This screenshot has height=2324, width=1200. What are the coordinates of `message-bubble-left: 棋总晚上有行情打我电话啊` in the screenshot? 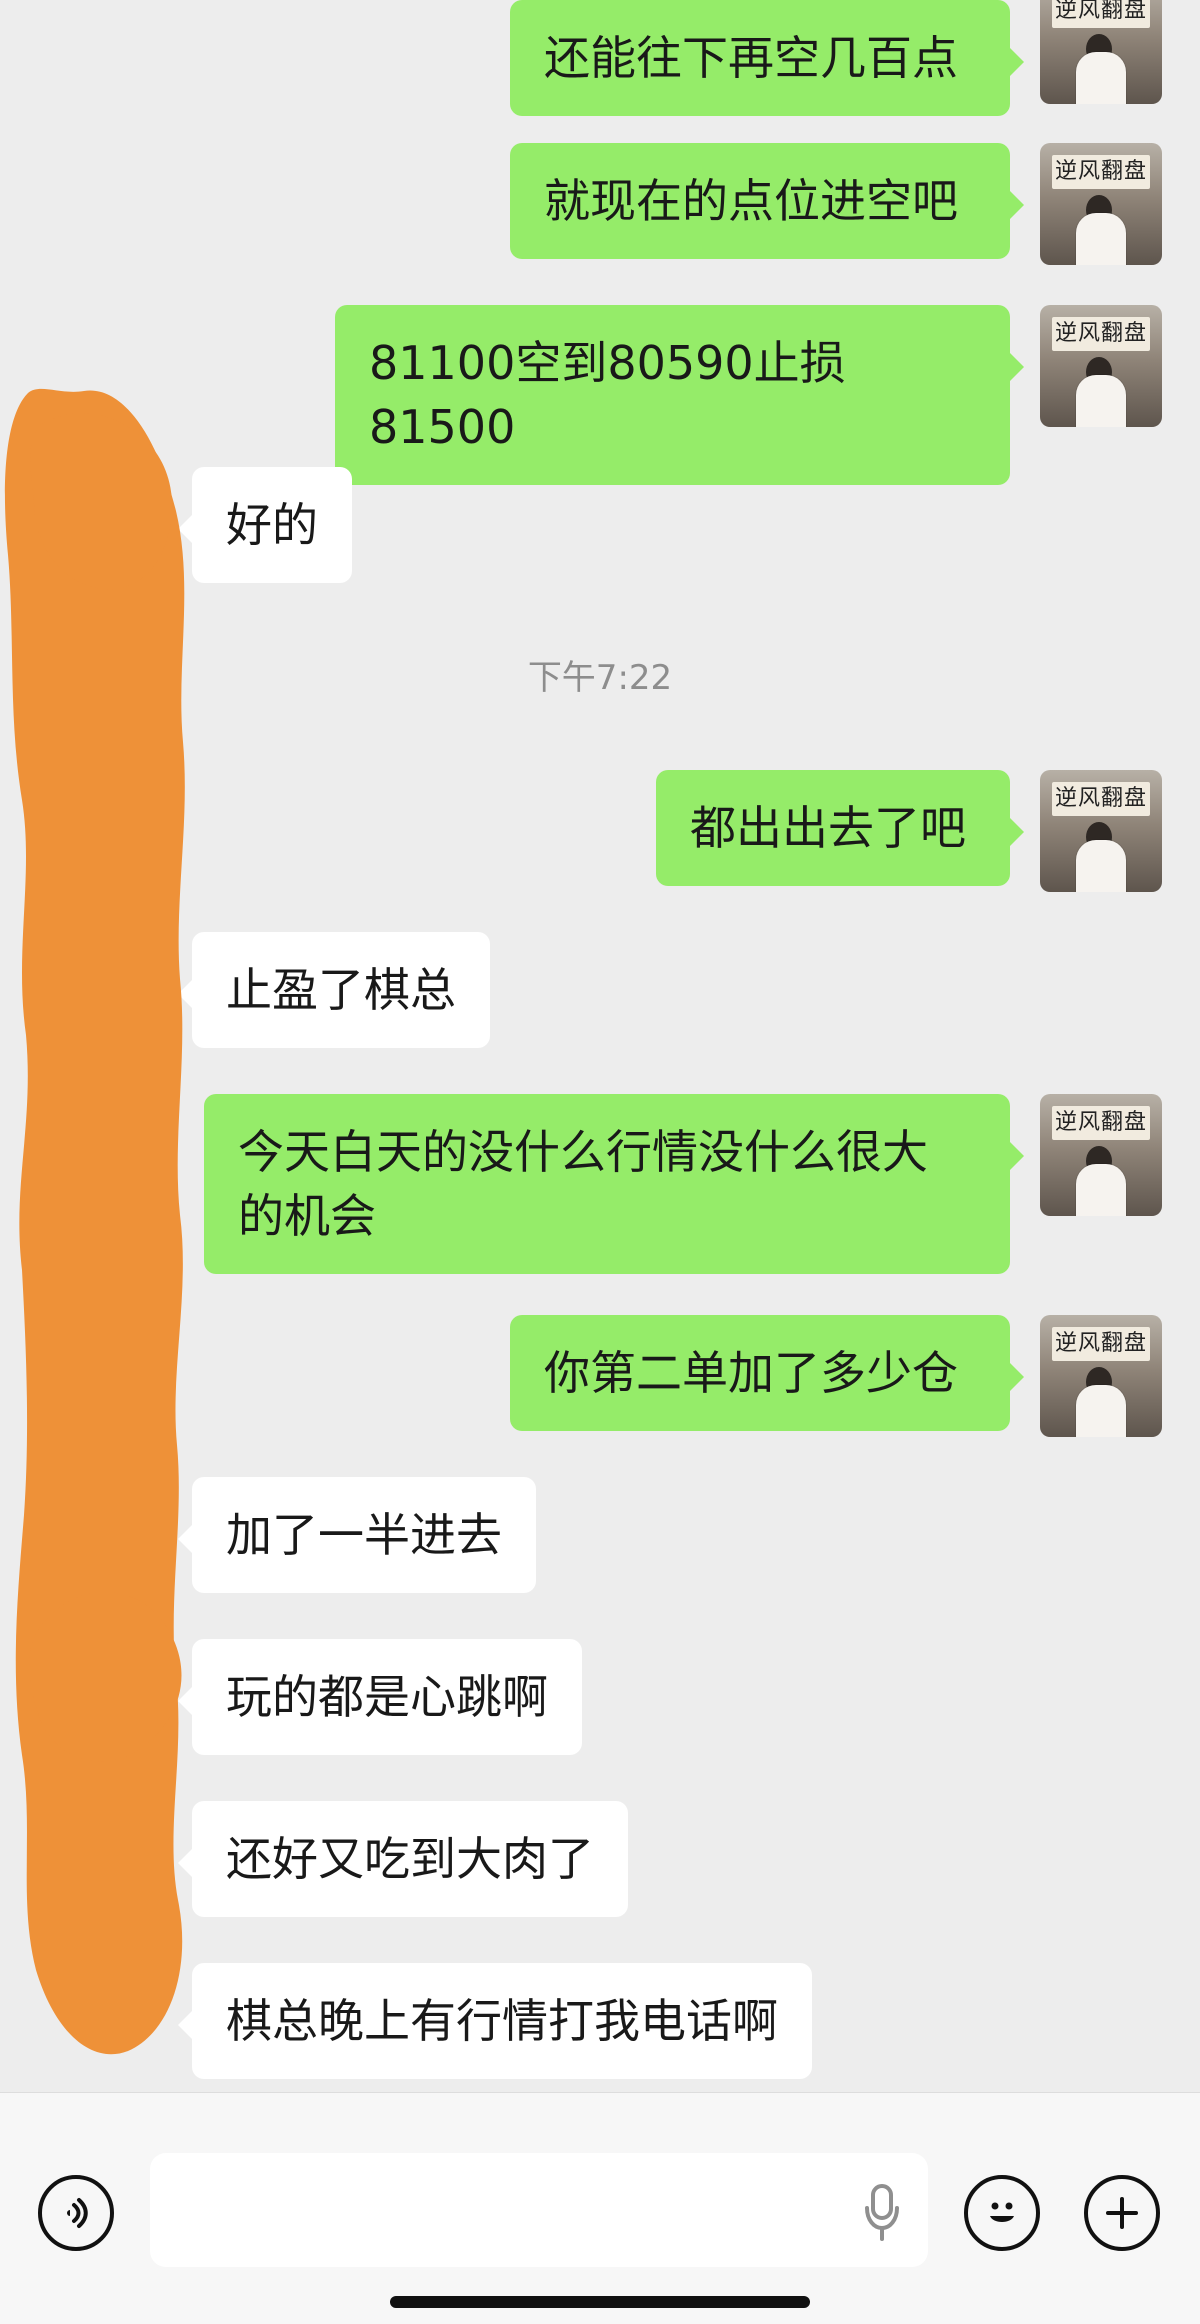 It's located at (495, 2021).